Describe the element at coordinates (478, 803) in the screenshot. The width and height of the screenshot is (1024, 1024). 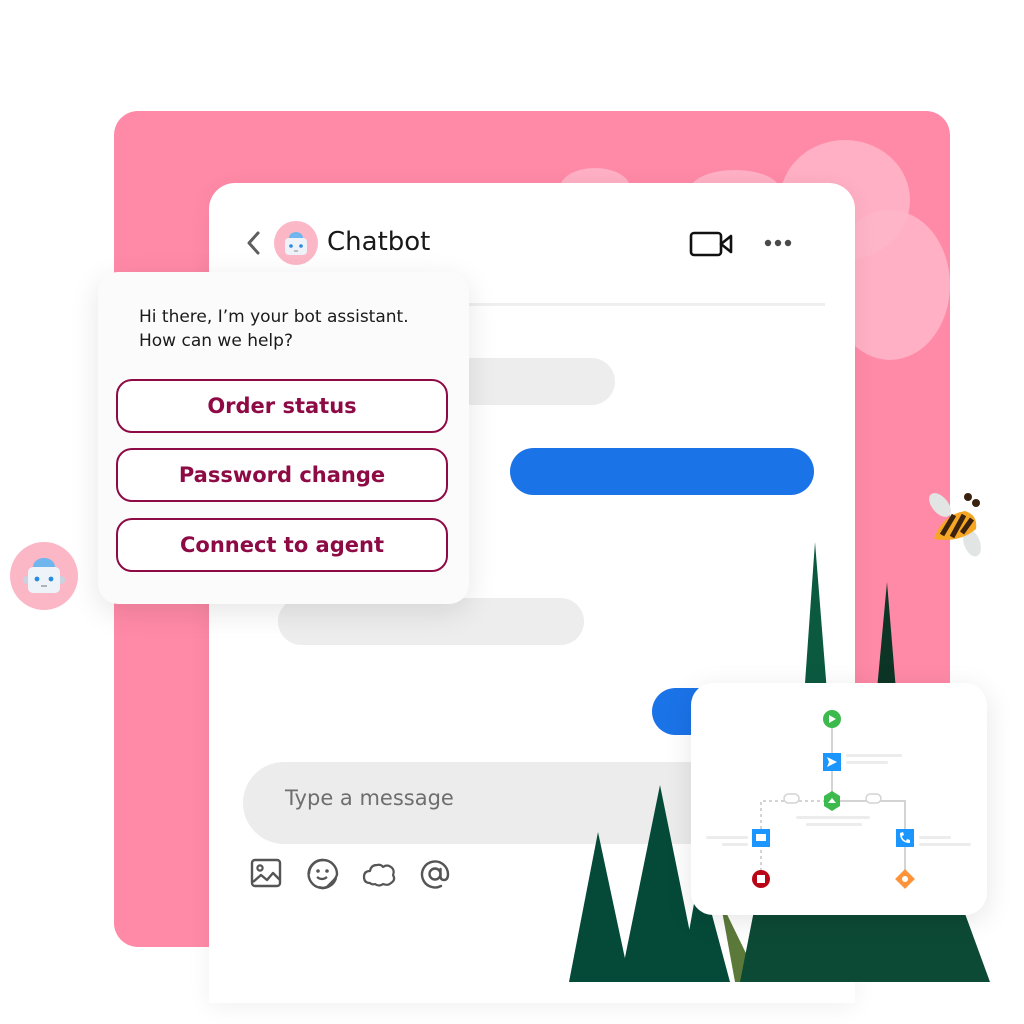
I see `message-input: Type a message` at that location.